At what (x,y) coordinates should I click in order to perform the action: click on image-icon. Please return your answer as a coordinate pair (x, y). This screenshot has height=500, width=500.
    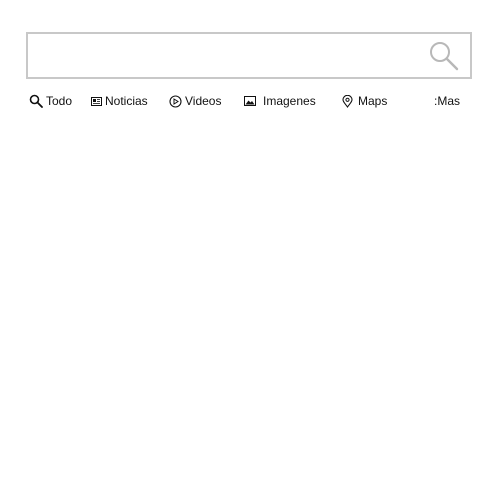
    Looking at the image, I should click on (250, 101).